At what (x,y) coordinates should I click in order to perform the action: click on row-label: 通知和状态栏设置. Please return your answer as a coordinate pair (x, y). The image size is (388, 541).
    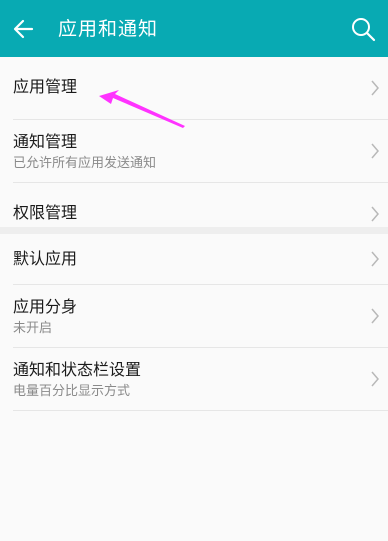
    Looking at the image, I should click on (77, 369).